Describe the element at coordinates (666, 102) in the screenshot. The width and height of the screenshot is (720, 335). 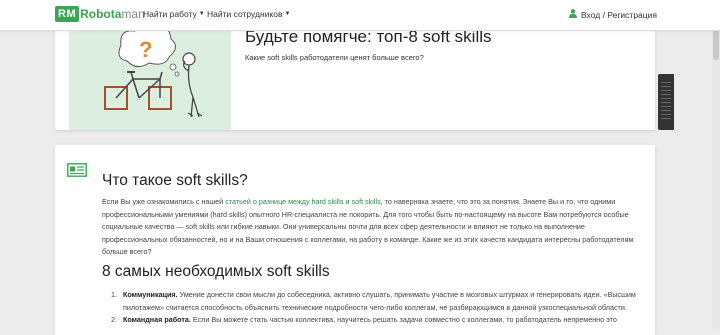
I see `side-widget-tab` at that location.